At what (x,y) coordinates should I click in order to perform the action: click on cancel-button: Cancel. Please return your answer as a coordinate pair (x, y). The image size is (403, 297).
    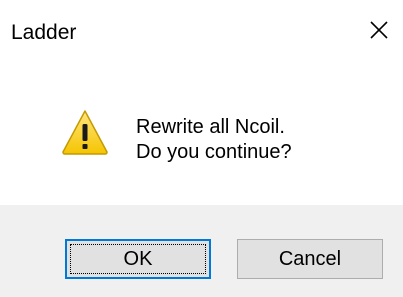
    Looking at the image, I should click on (310, 259).